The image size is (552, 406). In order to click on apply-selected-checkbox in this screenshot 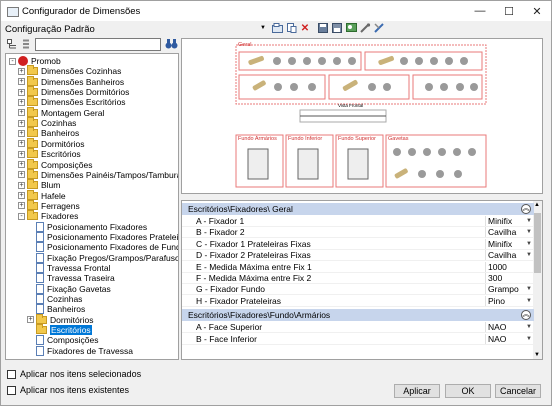, I will do `click(11, 374)`.